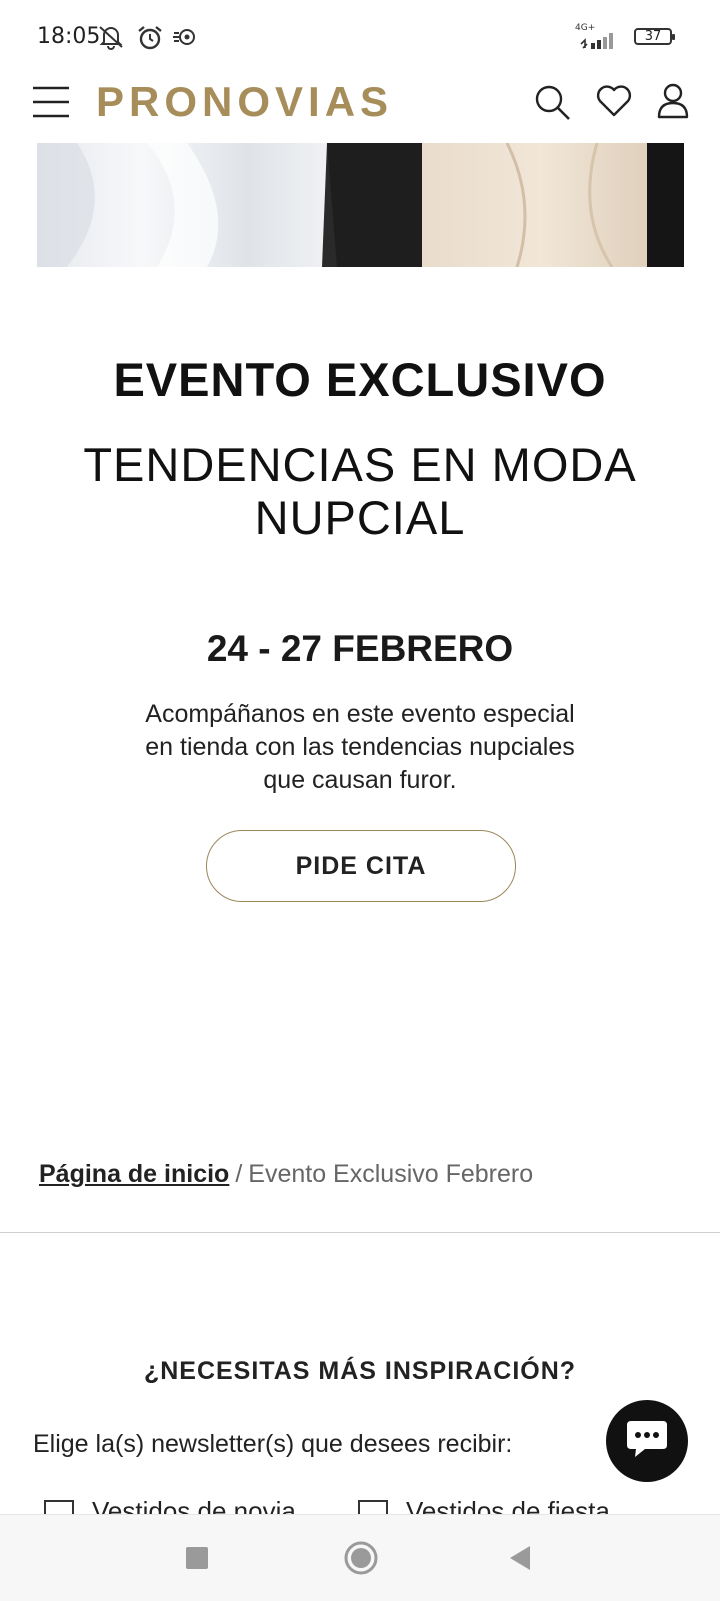 This screenshot has width=720, height=1601. What do you see at coordinates (360, 517) in the screenshot?
I see `event-subtitle-line: NUPCIAL` at bounding box center [360, 517].